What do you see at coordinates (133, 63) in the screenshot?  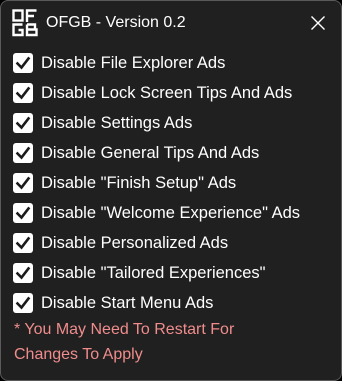 I see `option-label: Disable File Explorer Ads` at bounding box center [133, 63].